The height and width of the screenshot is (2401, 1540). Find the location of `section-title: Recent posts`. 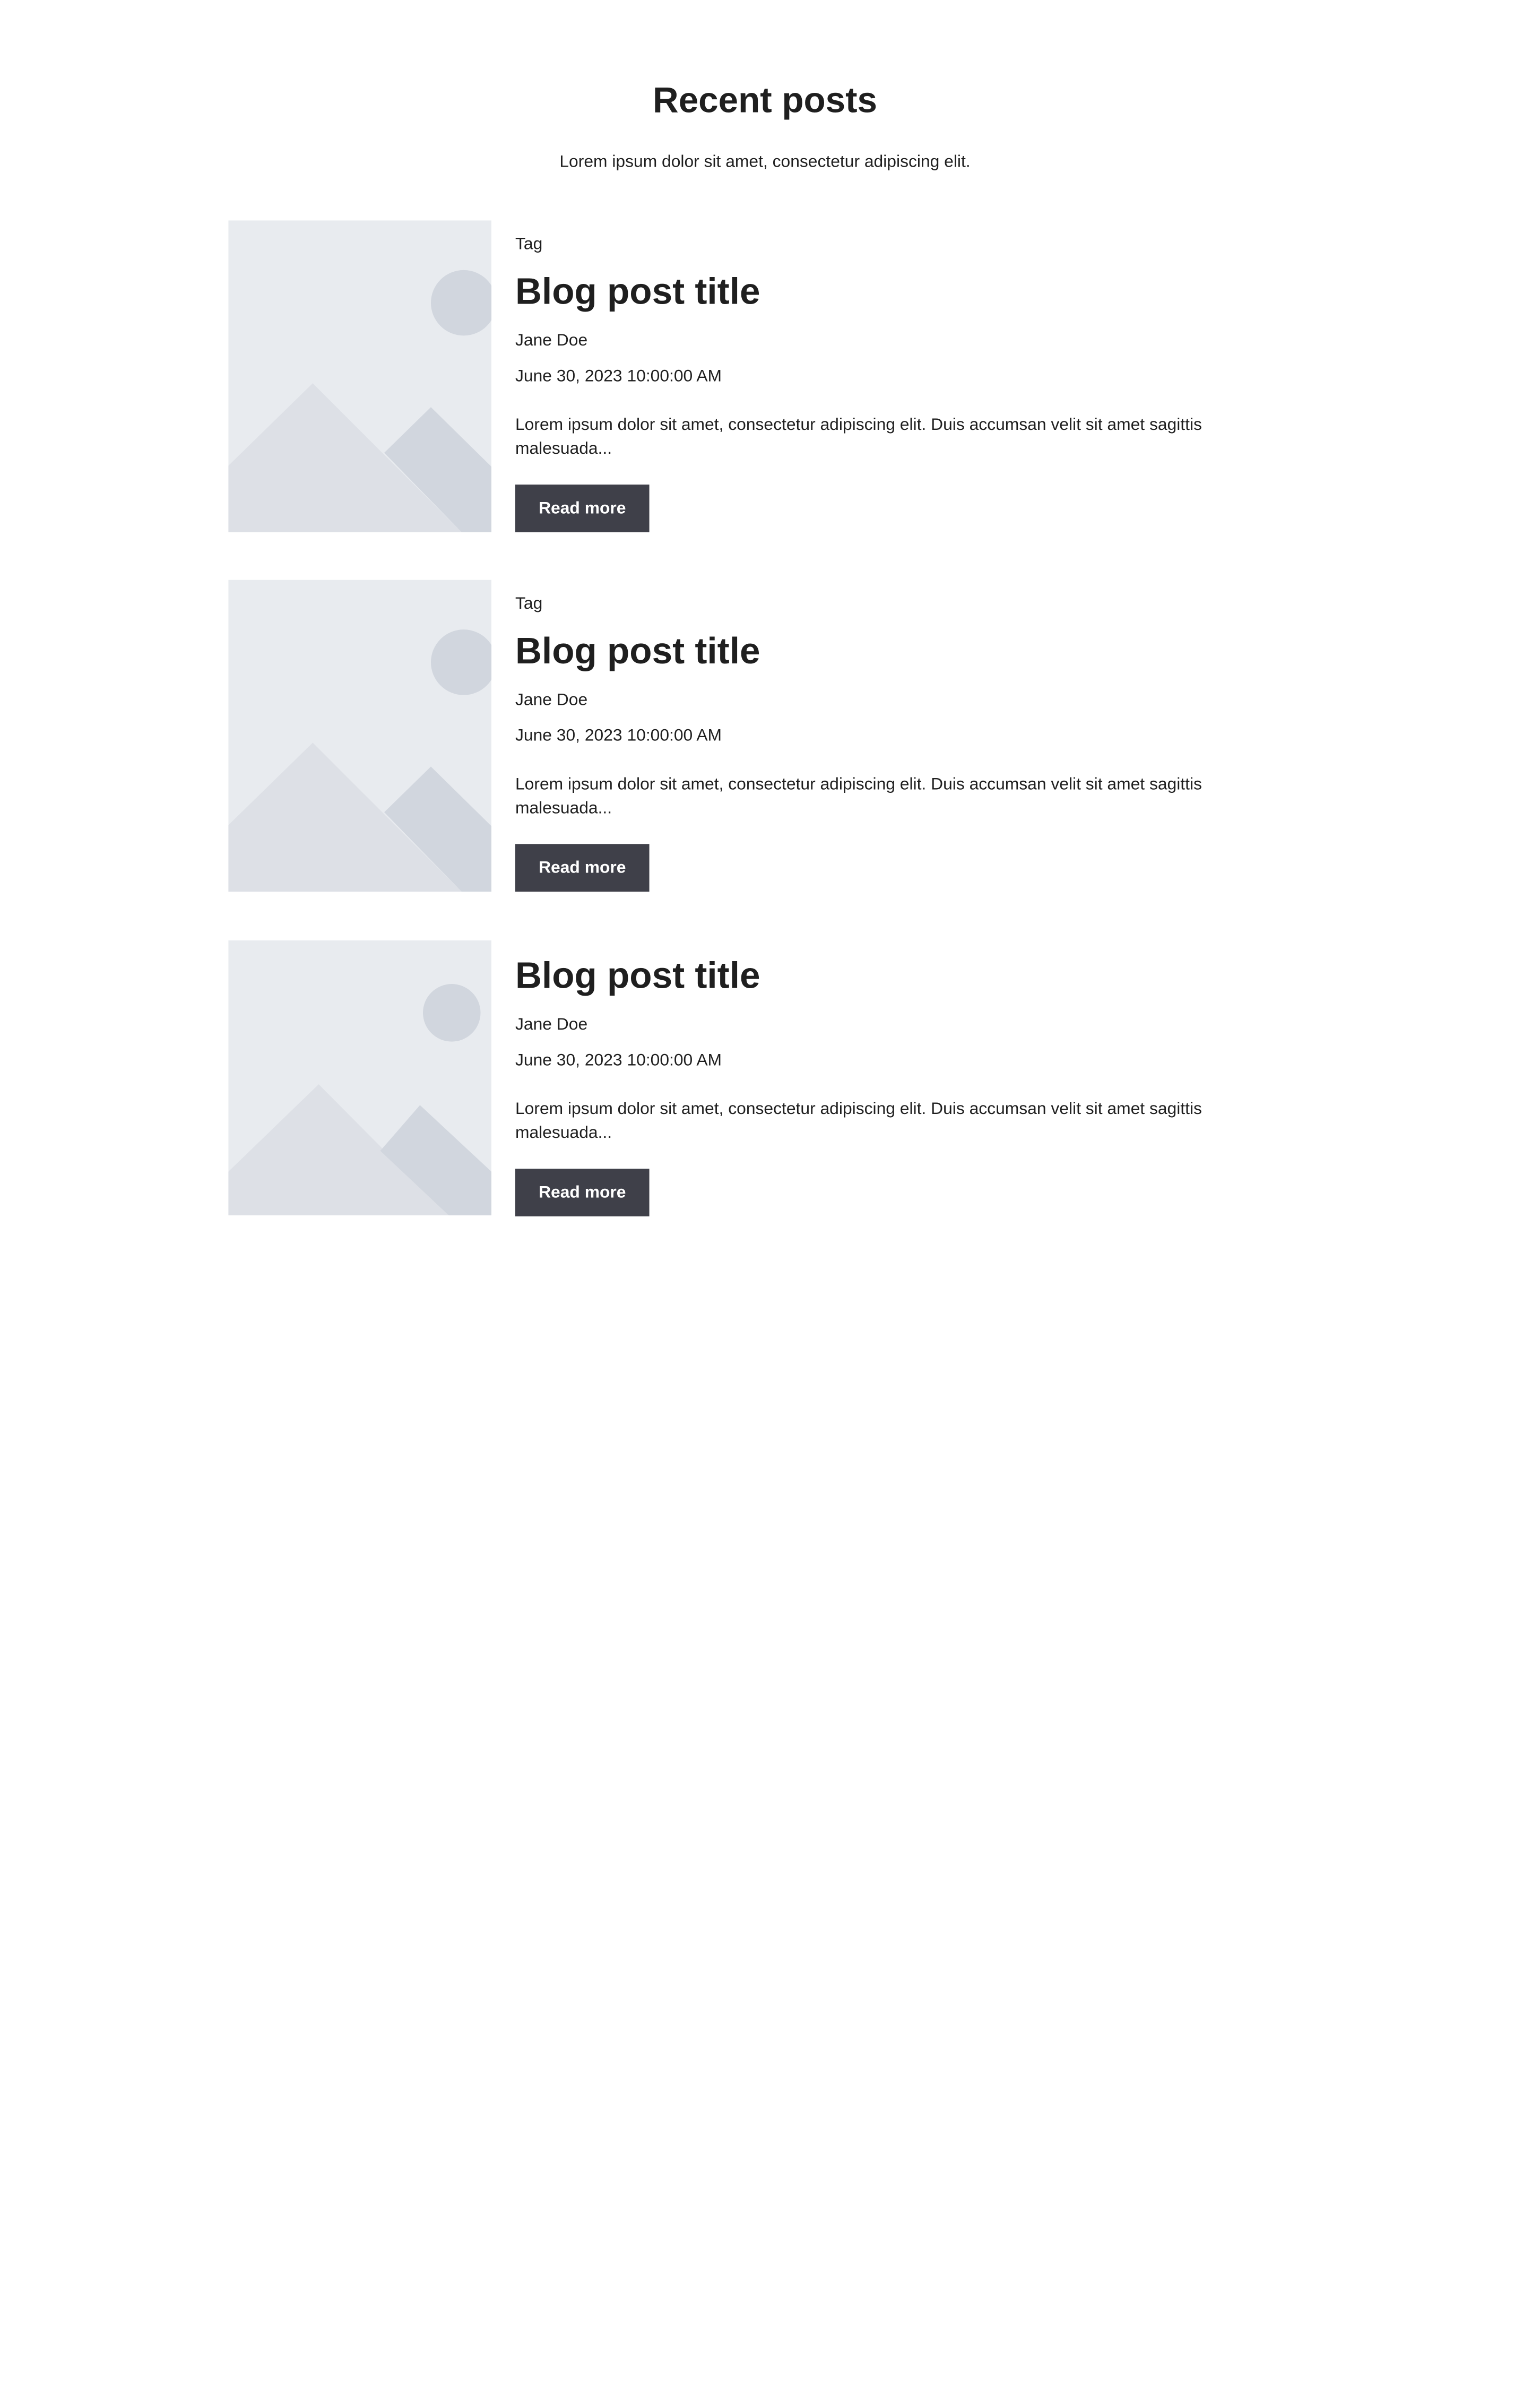

section-title: Recent posts is located at coordinates (765, 100).